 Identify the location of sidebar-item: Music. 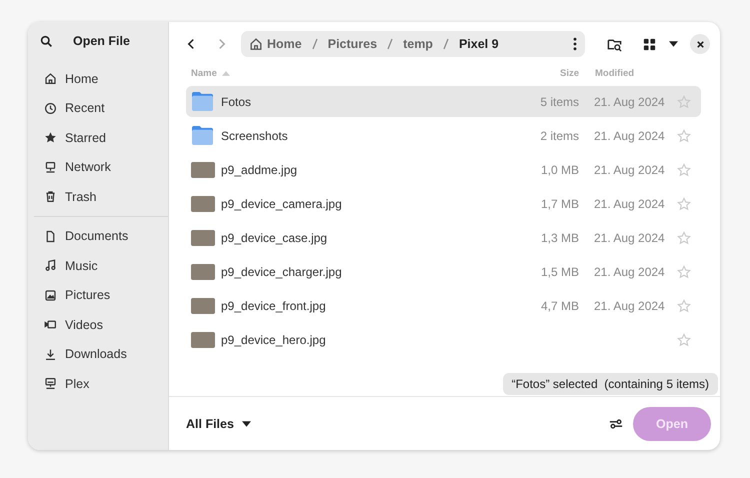
(98, 265).